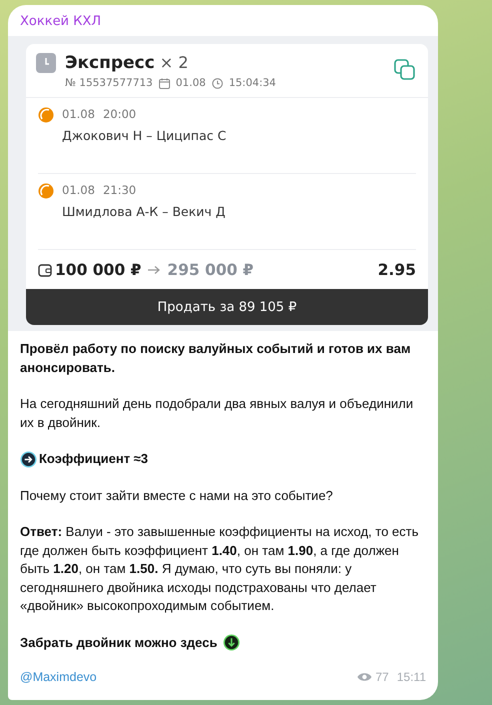 This screenshot has height=705, width=492. I want to click on stake-amount: 100 000 ₽, so click(98, 270).